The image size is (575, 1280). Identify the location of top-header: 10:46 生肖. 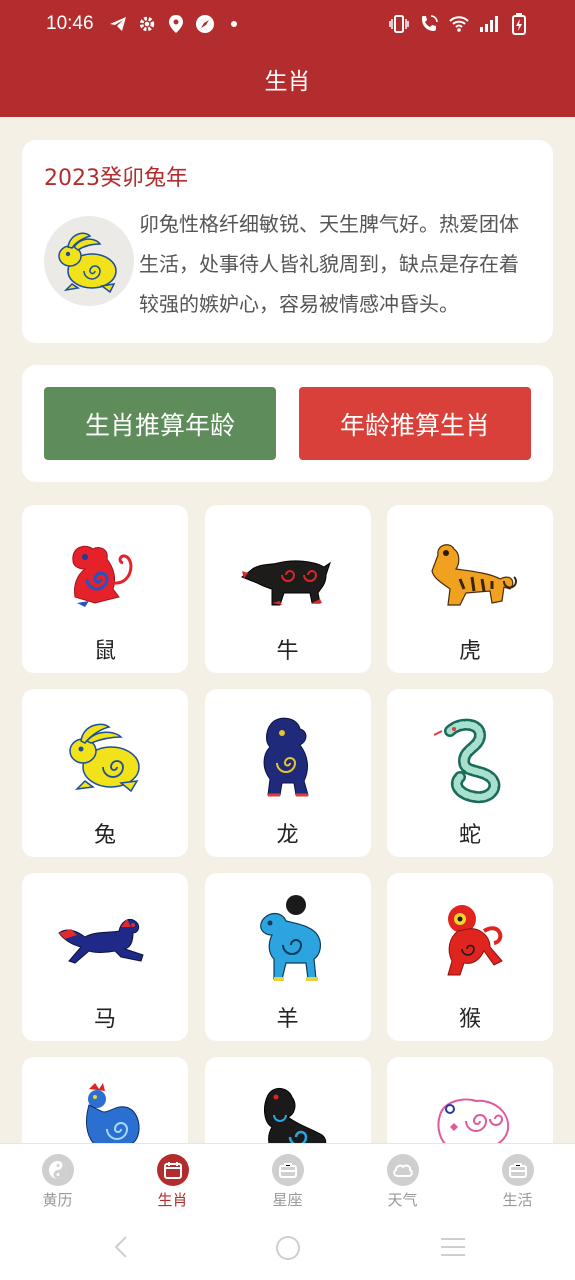
(287, 58).